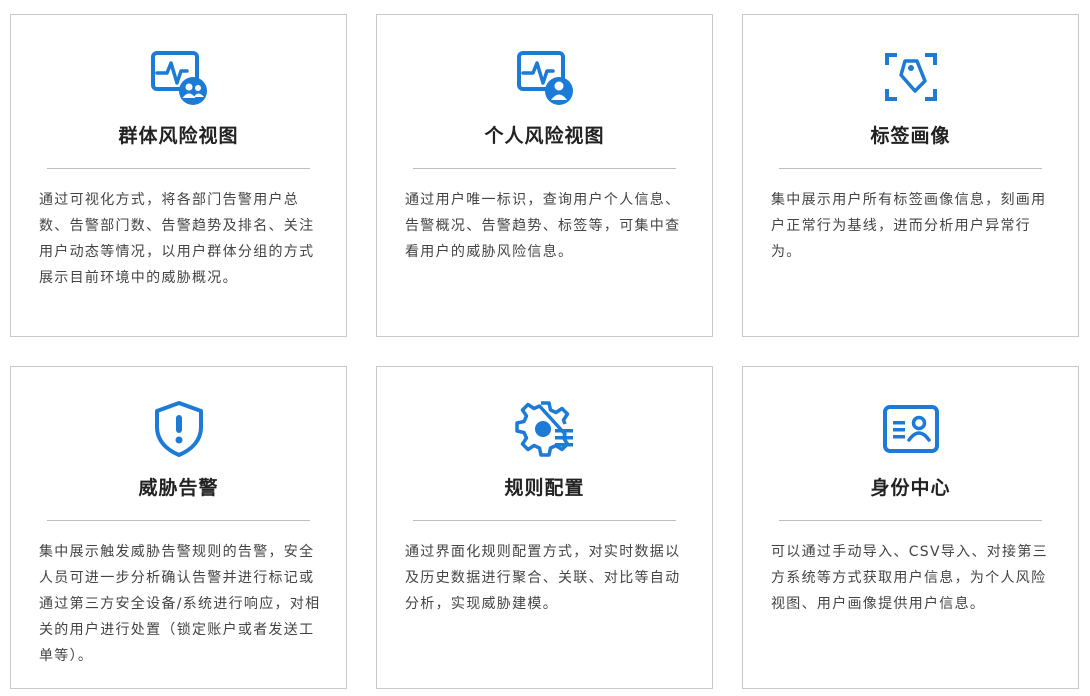 The height and width of the screenshot is (696, 1090). What do you see at coordinates (910, 136) in the screenshot?
I see `card-title: 标签画像` at bounding box center [910, 136].